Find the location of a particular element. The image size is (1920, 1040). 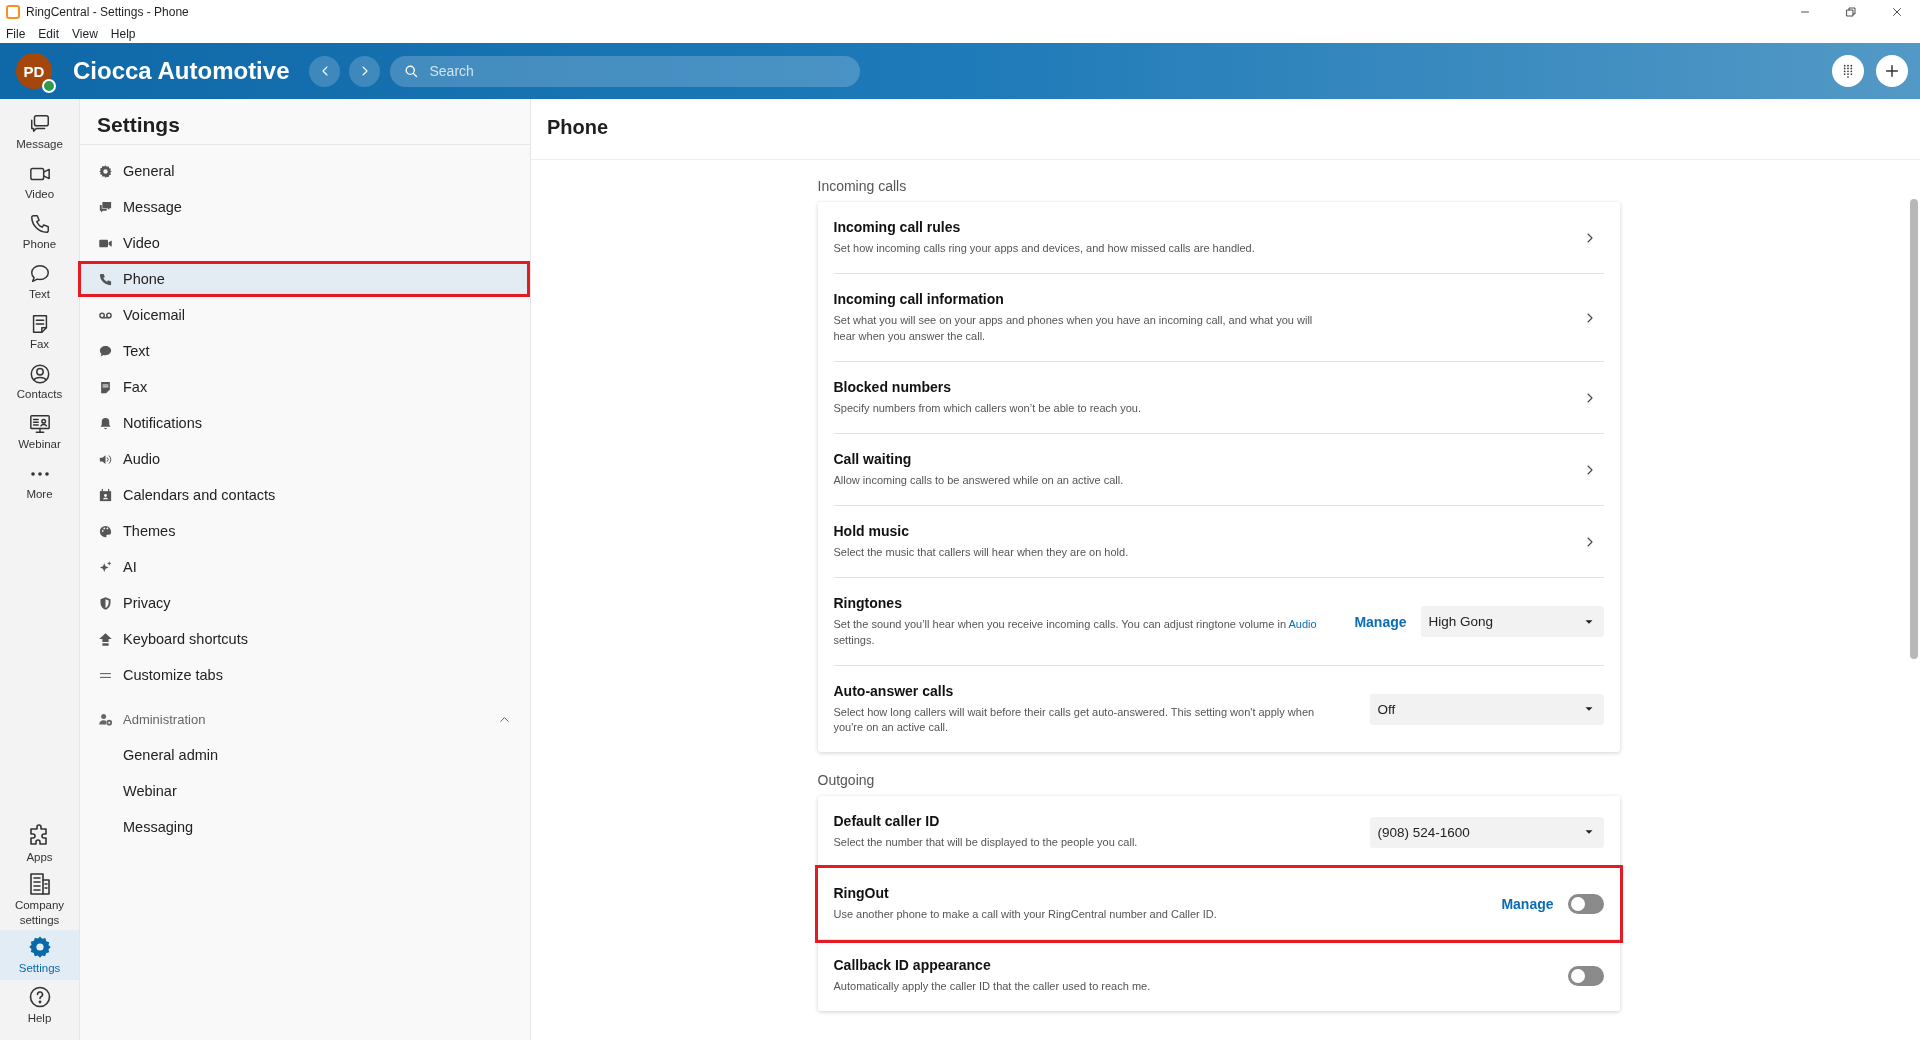

bell-icon is located at coordinates (105, 423).